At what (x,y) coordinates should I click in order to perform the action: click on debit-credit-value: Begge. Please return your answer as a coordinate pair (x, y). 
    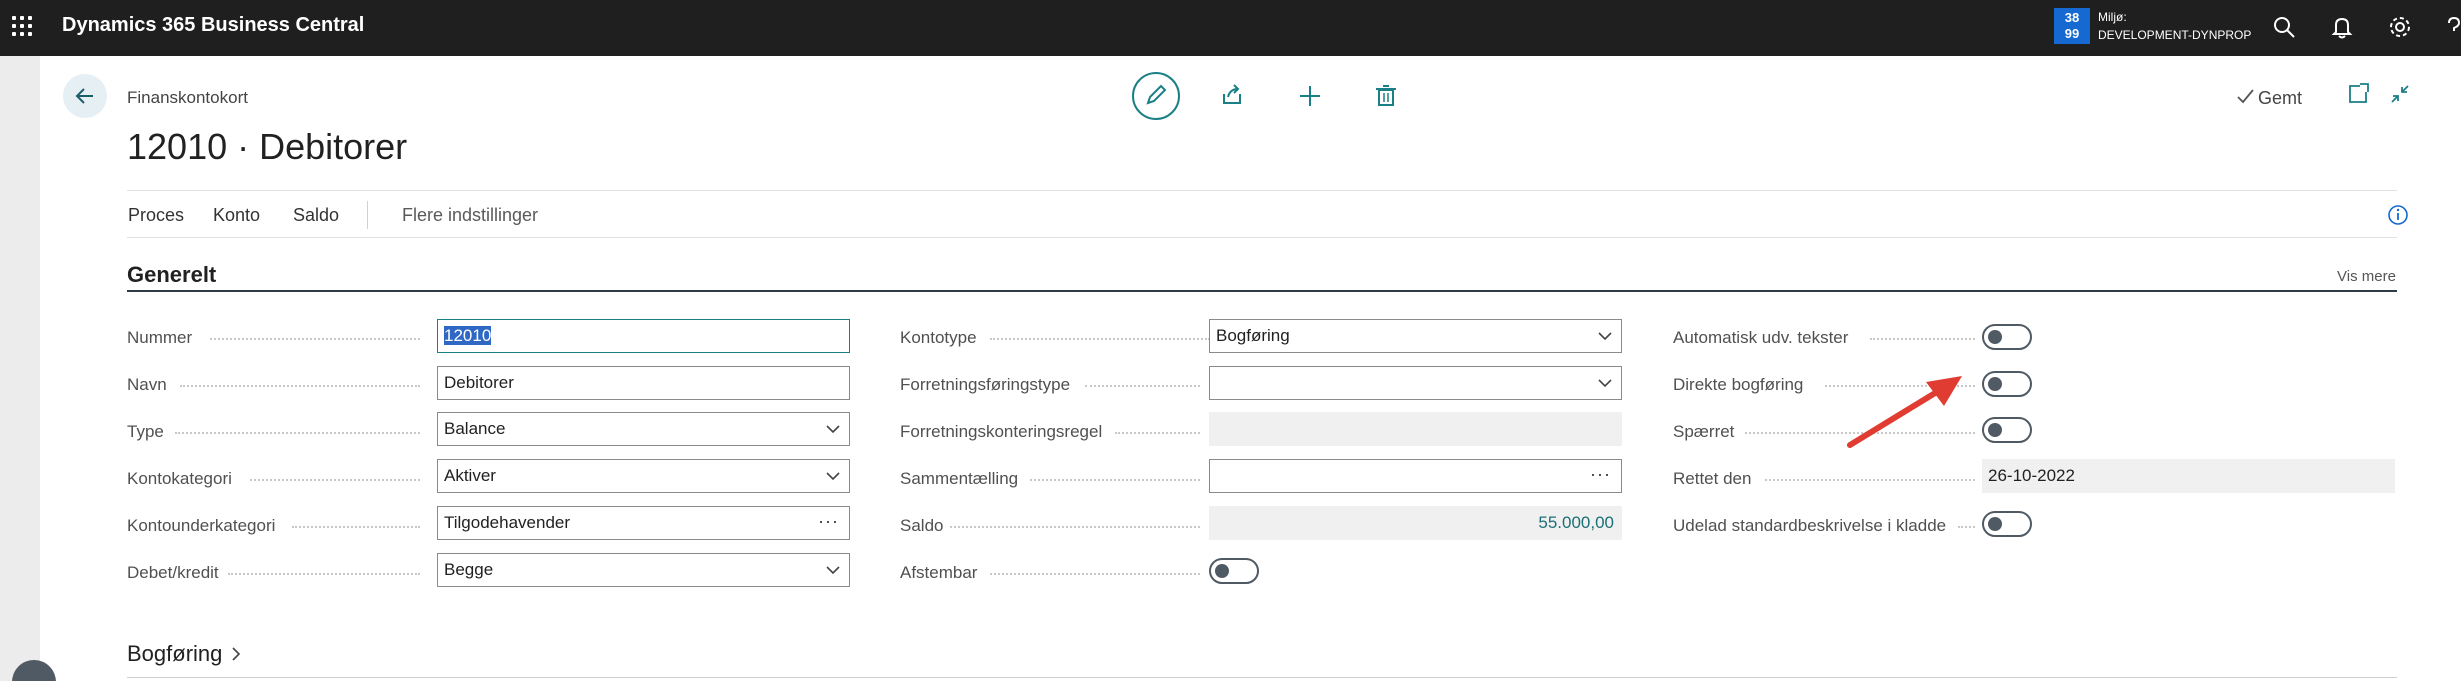
    Looking at the image, I should click on (469, 569).